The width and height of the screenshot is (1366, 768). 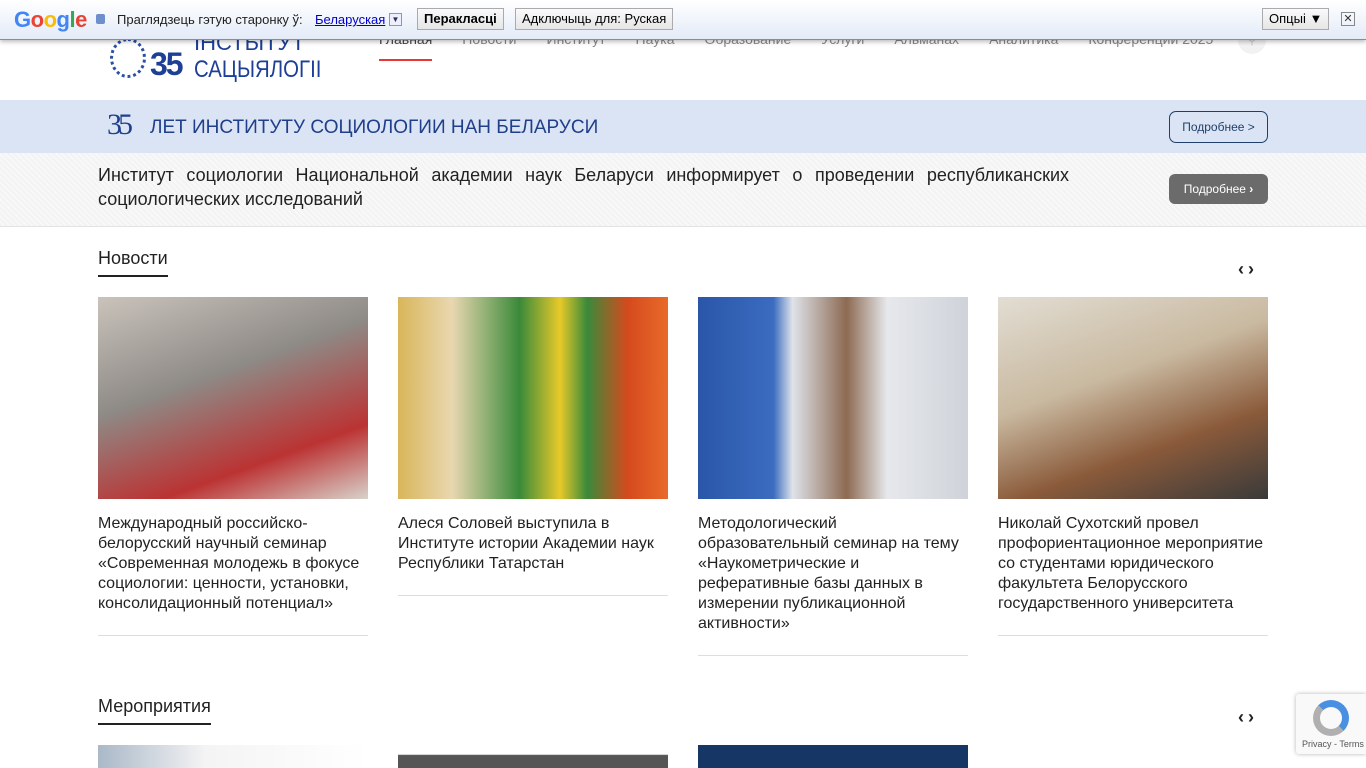 What do you see at coordinates (133, 262) in the screenshot?
I see `news-section-title: Новости` at bounding box center [133, 262].